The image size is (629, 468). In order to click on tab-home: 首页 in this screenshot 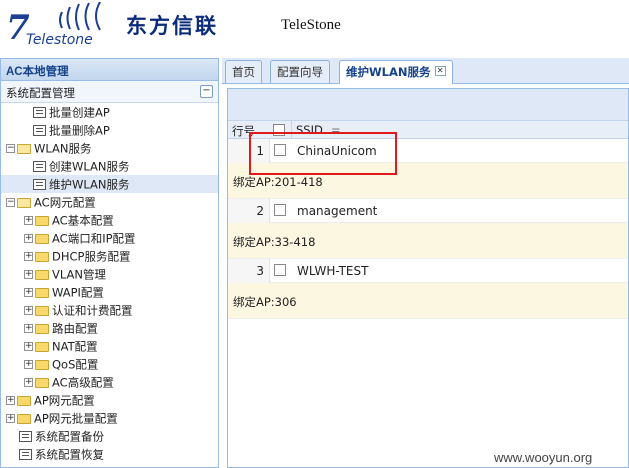, I will do `click(243, 71)`.